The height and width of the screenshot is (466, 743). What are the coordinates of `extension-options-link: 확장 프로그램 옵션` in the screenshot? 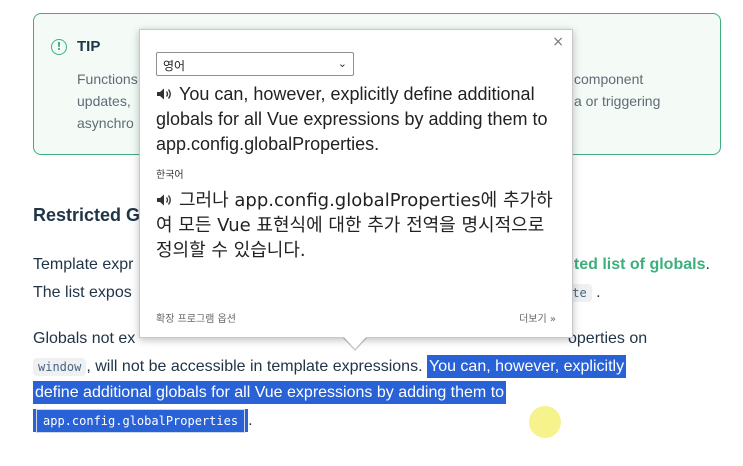 It's located at (196, 317).